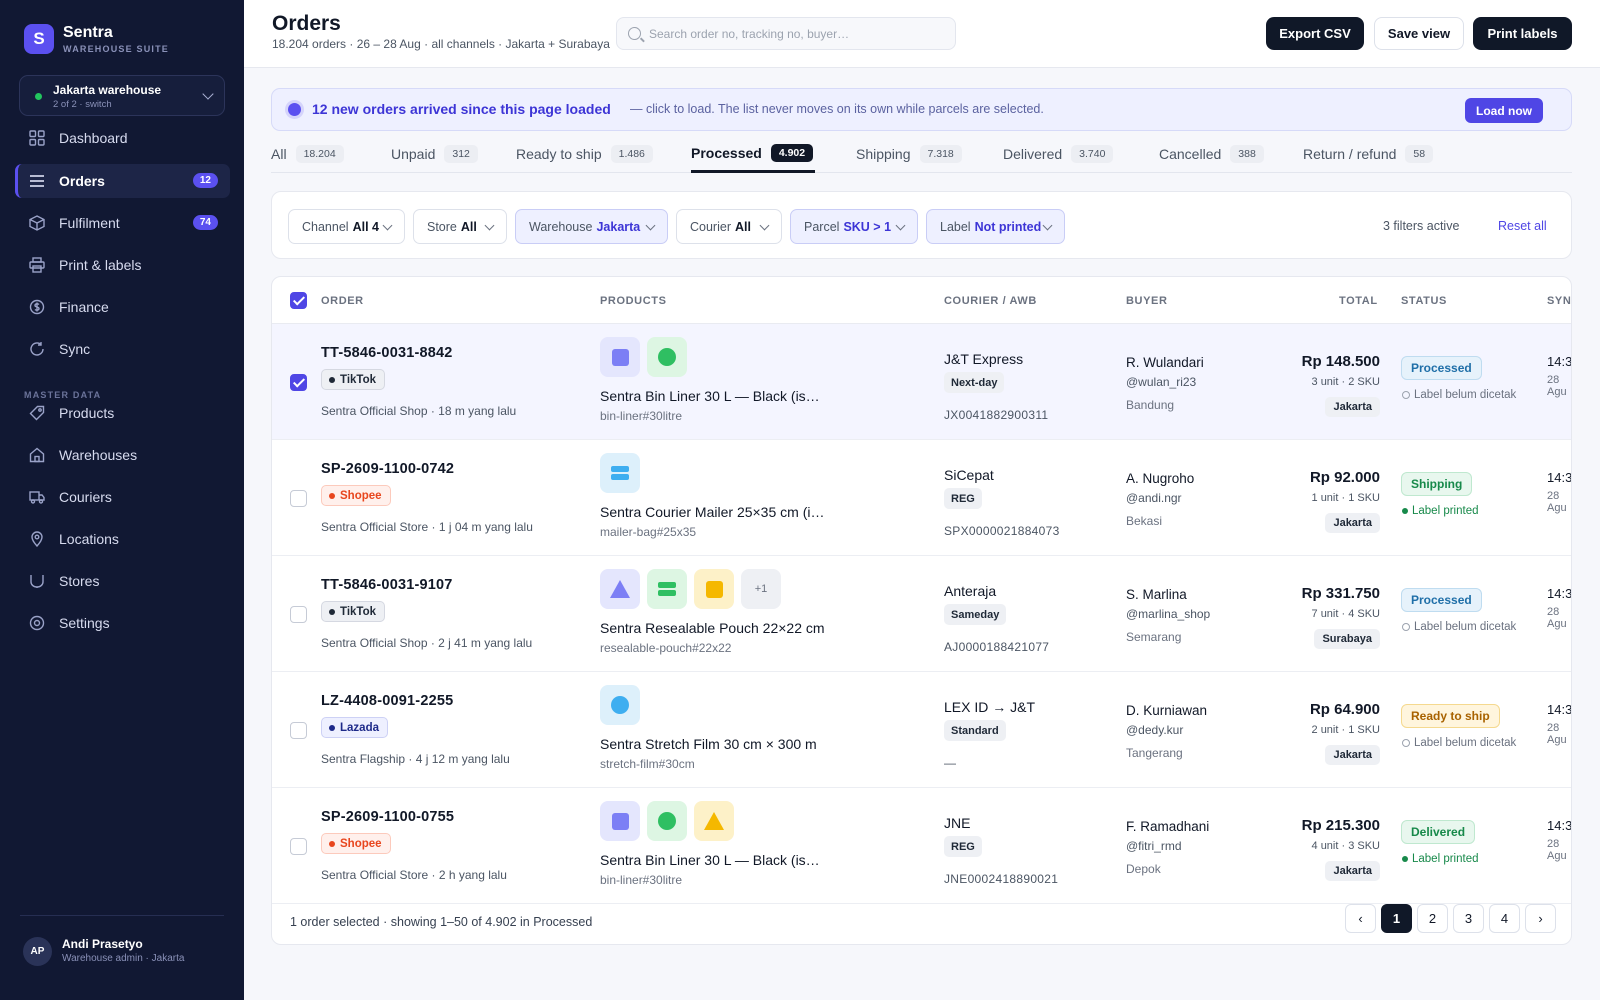 The image size is (1600, 1000). Describe the element at coordinates (122, 265) in the screenshot. I see `sidebar-item-print-labels: Print & labels` at that location.